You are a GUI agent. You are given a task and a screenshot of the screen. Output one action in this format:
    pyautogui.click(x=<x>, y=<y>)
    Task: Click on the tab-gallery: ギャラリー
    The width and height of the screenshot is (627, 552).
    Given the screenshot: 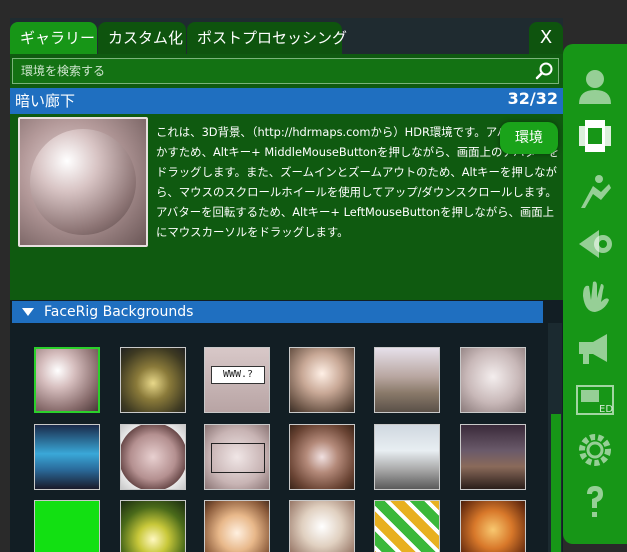 What is the action you would take?
    pyautogui.click(x=53, y=38)
    